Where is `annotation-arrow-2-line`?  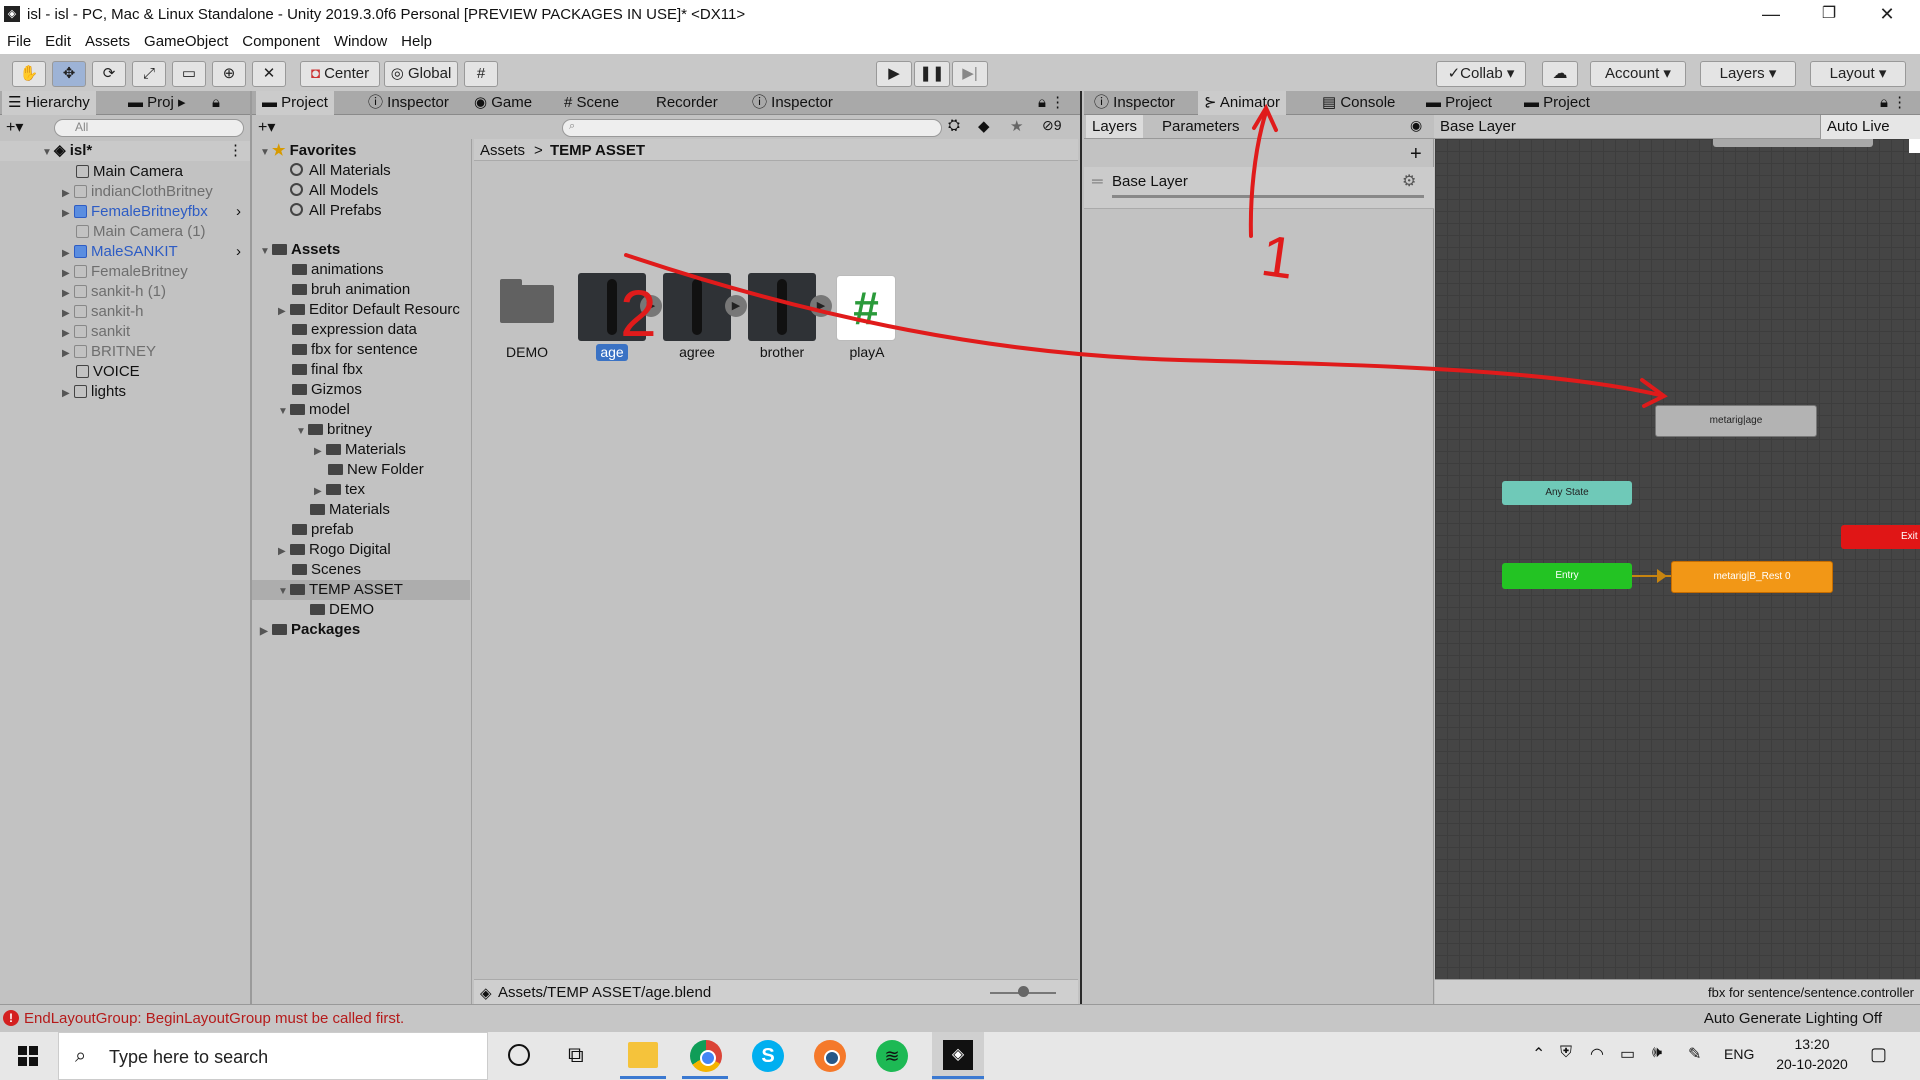
annotation-arrow-2-line is located at coordinates (1143, 325).